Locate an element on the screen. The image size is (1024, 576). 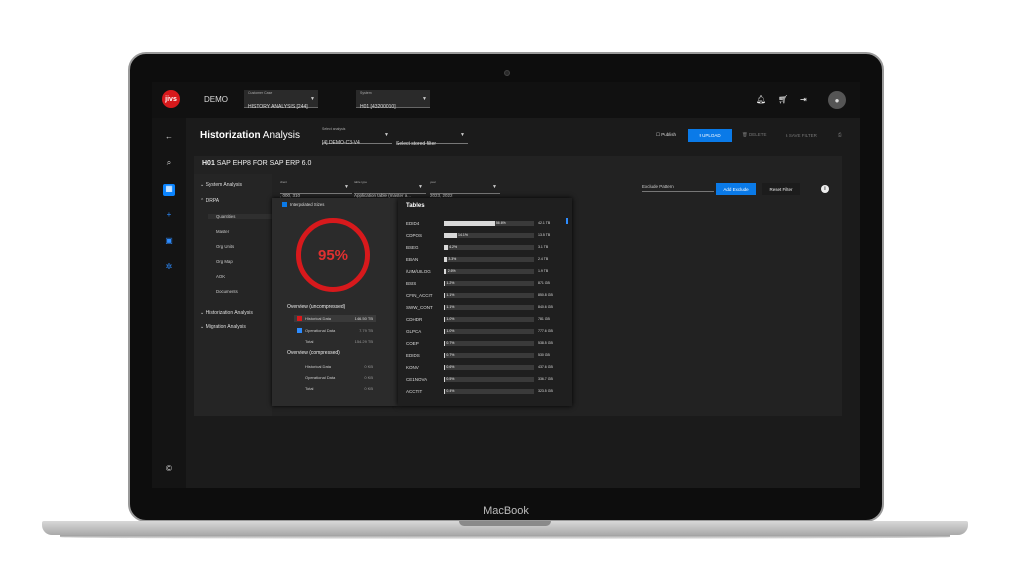
dashboard-icon: ▦ is located at coordinates (169, 190).